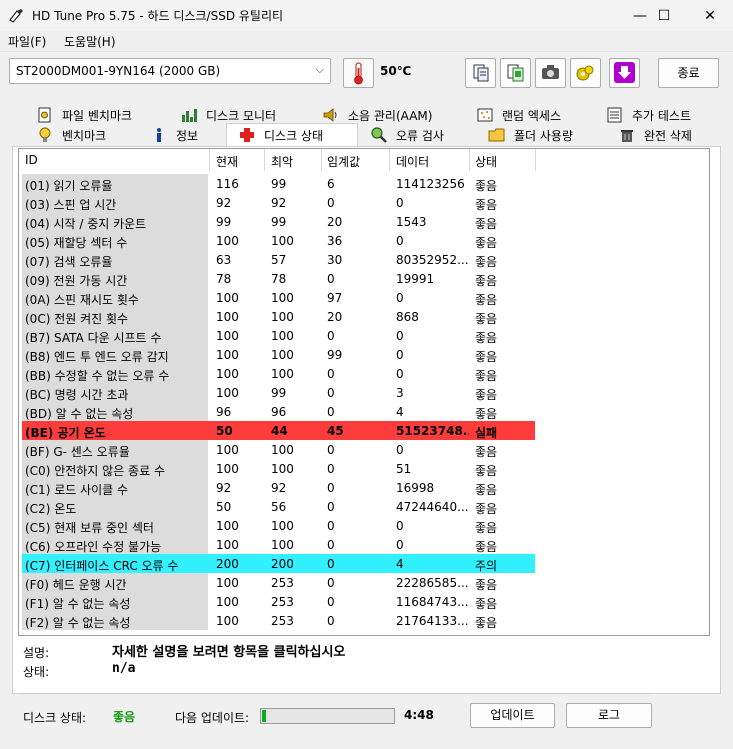  What do you see at coordinates (174, 135) in the screenshot?
I see `tab-info: 정보` at bounding box center [174, 135].